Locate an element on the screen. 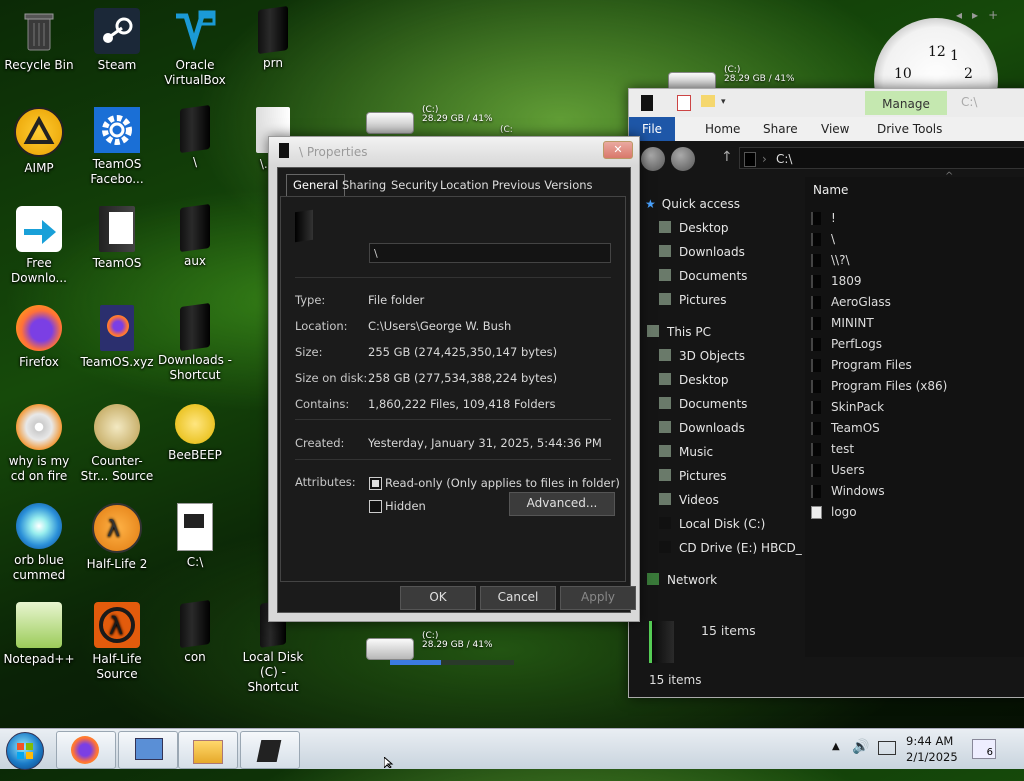 This screenshot has width=1024, height=781. firefox-shortcut: Firefox is located at coordinates (39, 337).